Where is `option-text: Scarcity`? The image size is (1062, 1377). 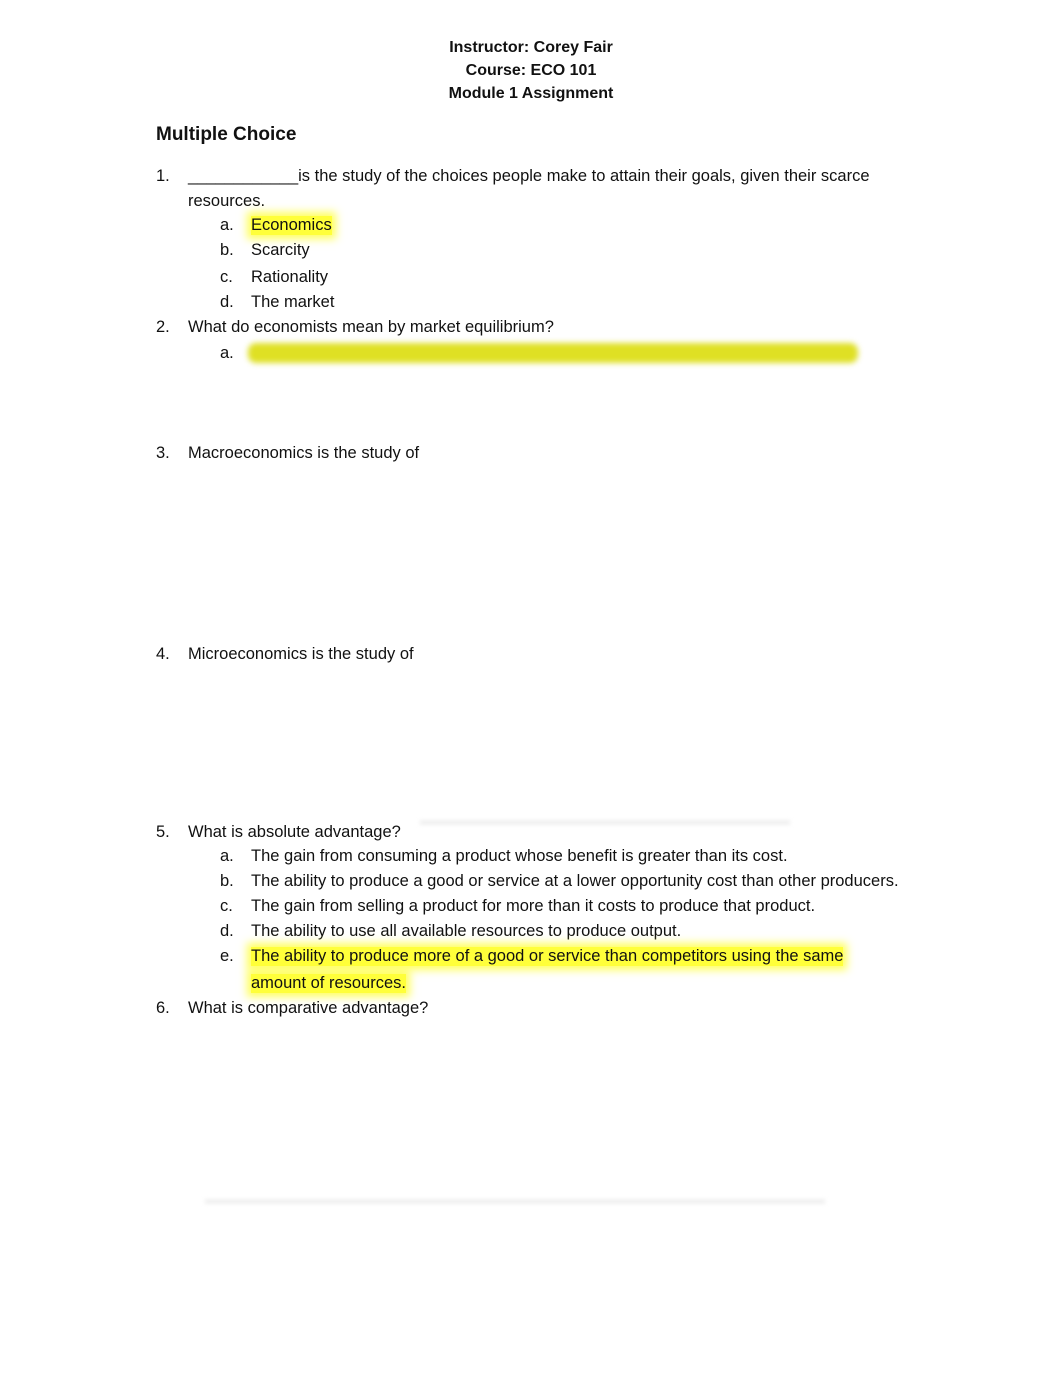 option-text: Scarcity is located at coordinates (280, 250).